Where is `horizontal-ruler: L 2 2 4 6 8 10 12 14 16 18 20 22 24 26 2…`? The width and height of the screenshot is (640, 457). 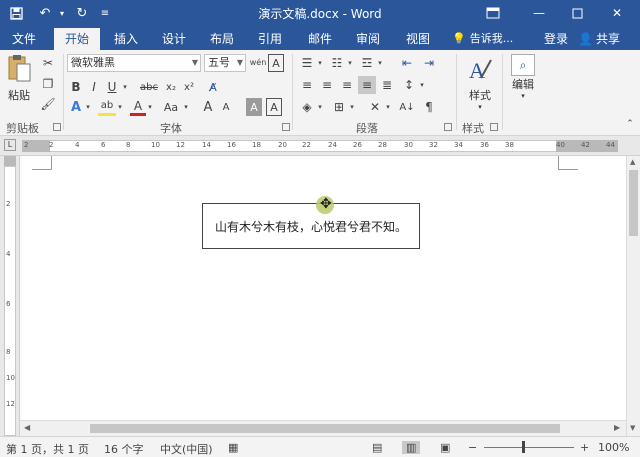 horizontal-ruler: L 2 2 4 6 8 10 12 14 16 18 20 22 24 26 2… is located at coordinates (320, 146).